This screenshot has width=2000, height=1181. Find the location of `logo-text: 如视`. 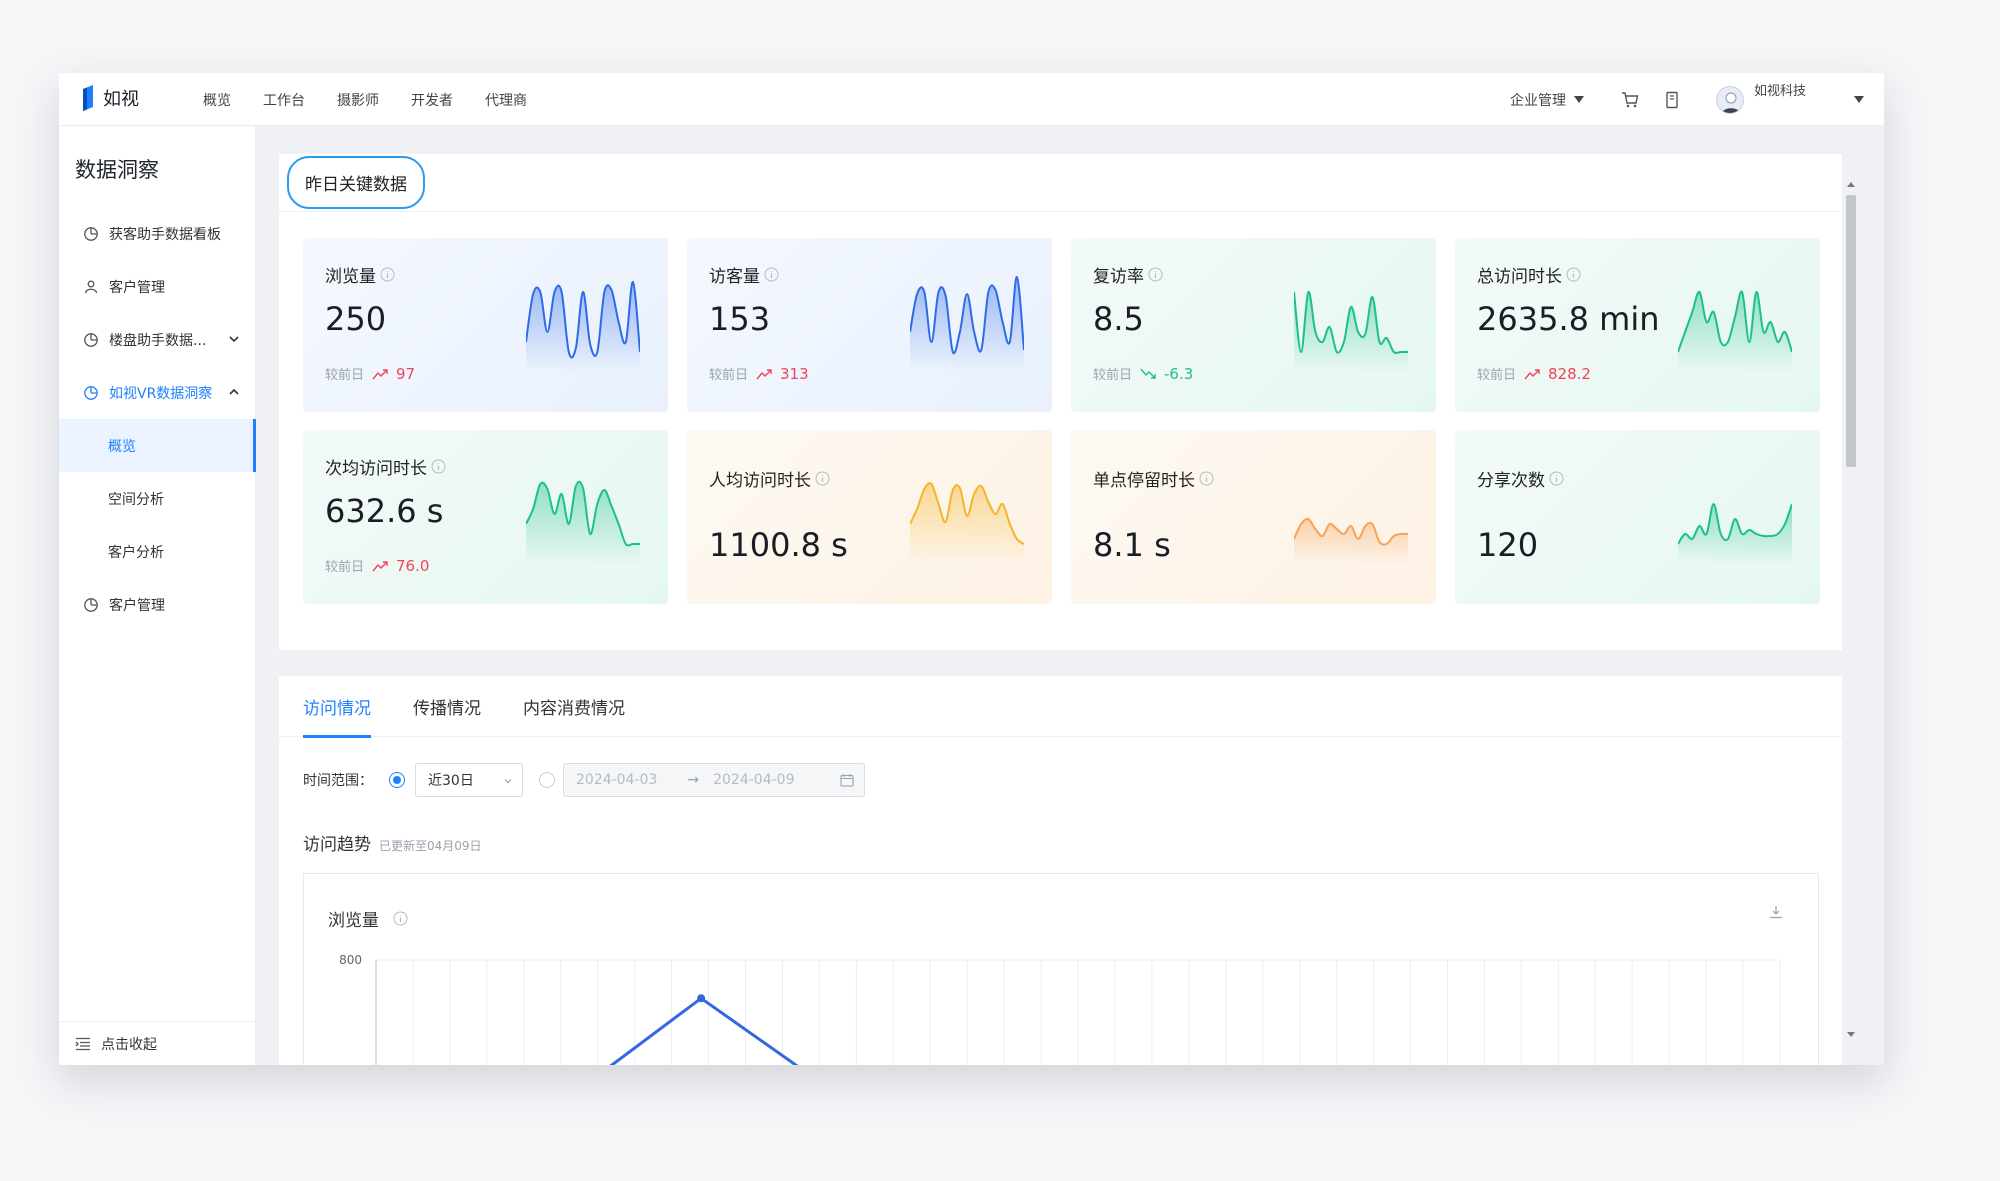

logo-text: 如视 is located at coordinates (121, 99).